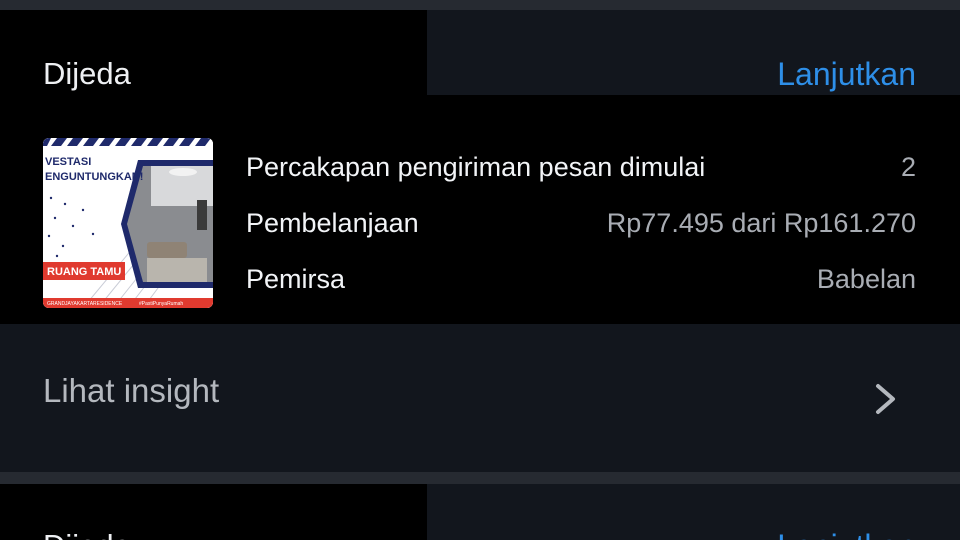  Describe the element at coordinates (94, 177) in the screenshot. I see `svg-text: ENGUNTUNGKAN!` at that location.